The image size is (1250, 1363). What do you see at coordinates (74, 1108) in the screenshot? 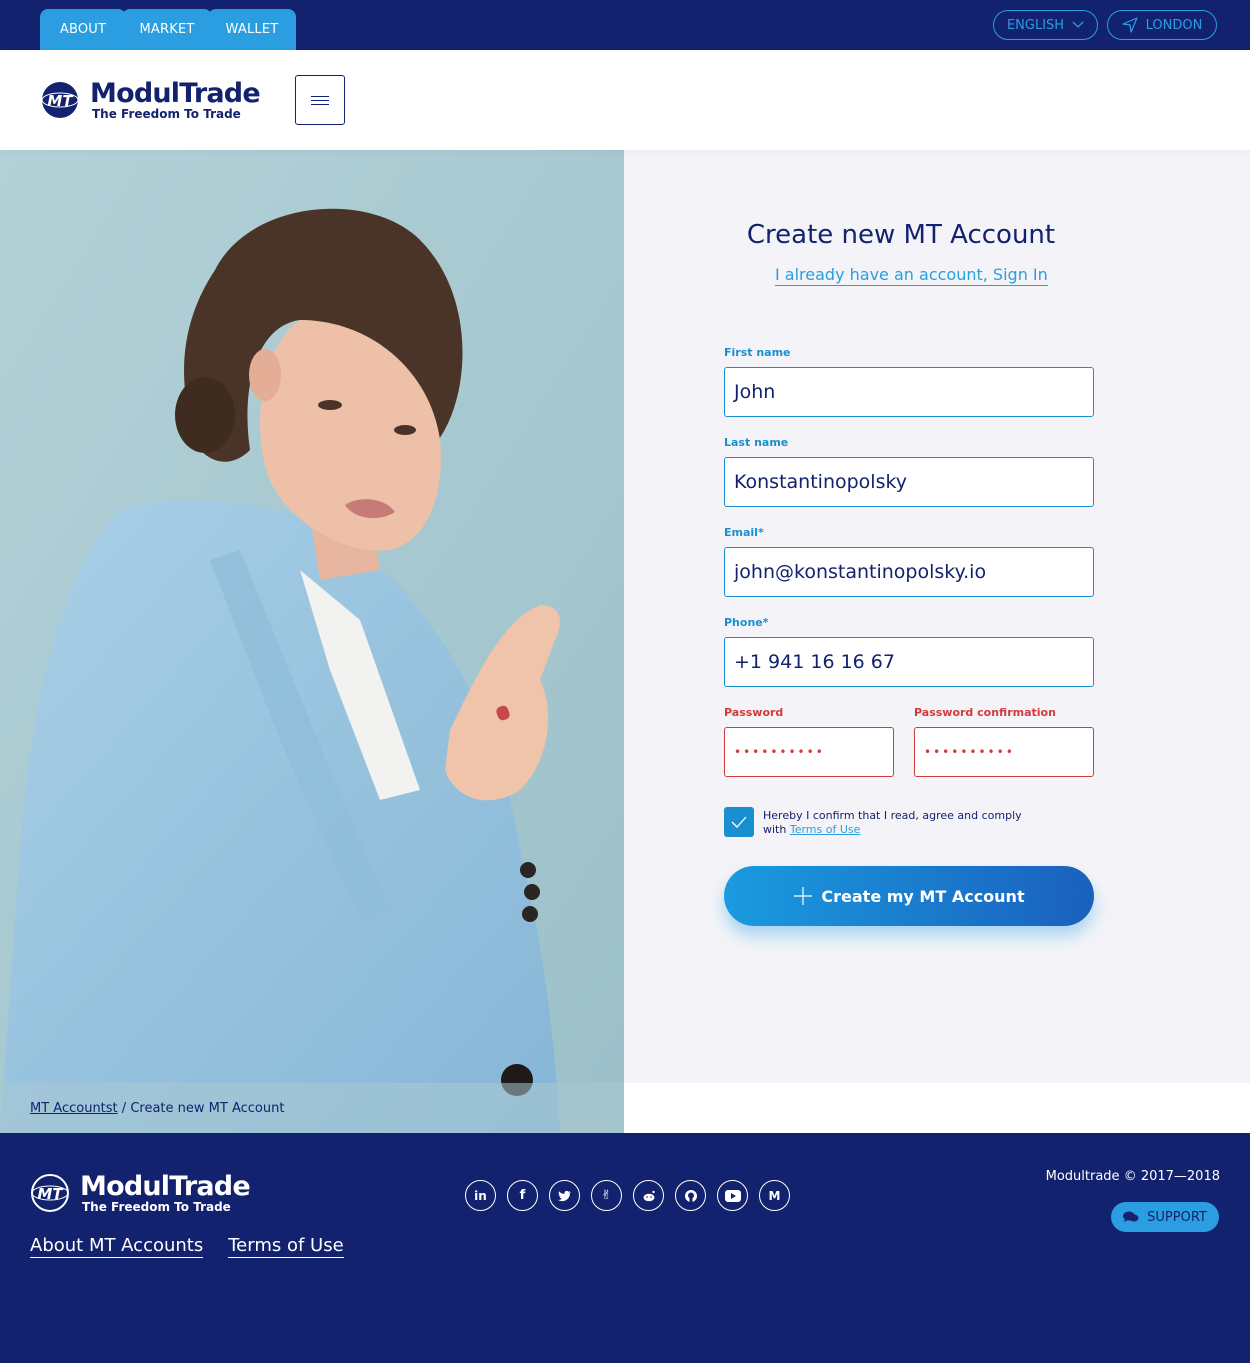
I see `breadcrumb-link-mt-accounts: MT Accountst` at bounding box center [74, 1108].